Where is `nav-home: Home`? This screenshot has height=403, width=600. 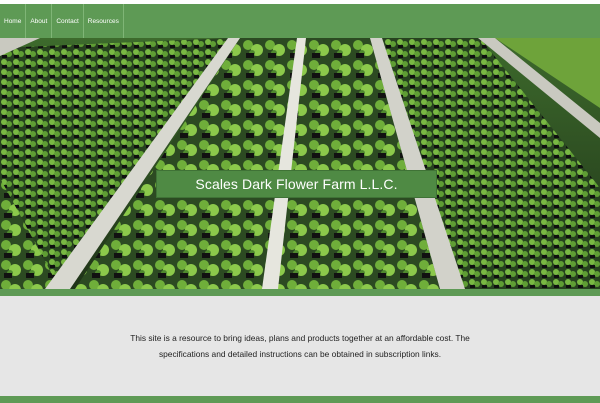
nav-home: Home is located at coordinates (13, 21).